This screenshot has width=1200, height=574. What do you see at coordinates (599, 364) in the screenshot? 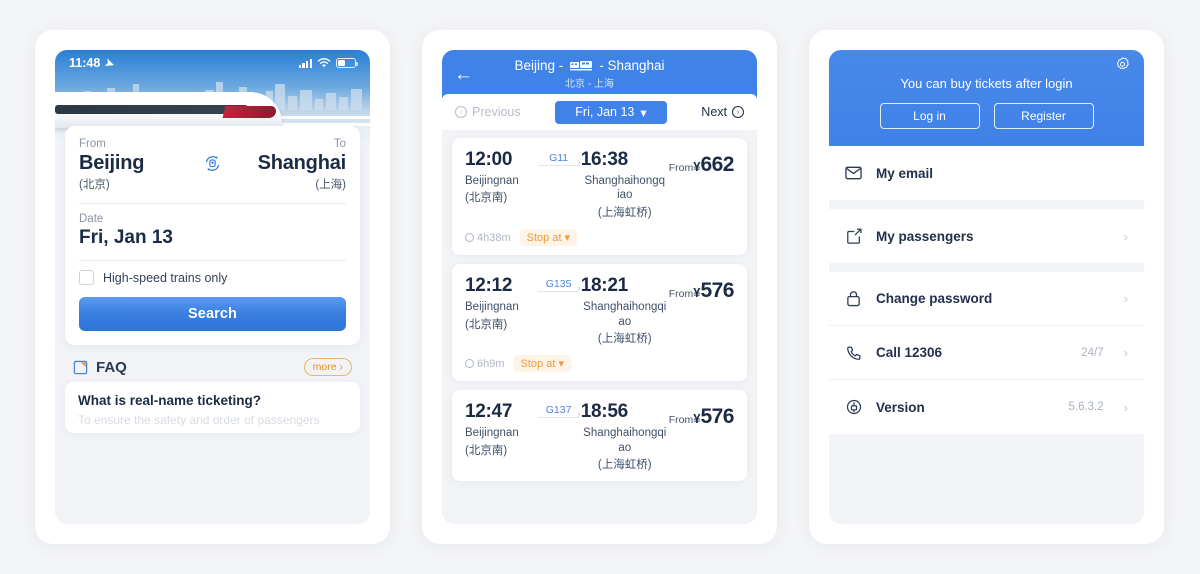
I see `train-row-footer: 6h9m Stop at ▾` at bounding box center [599, 364].